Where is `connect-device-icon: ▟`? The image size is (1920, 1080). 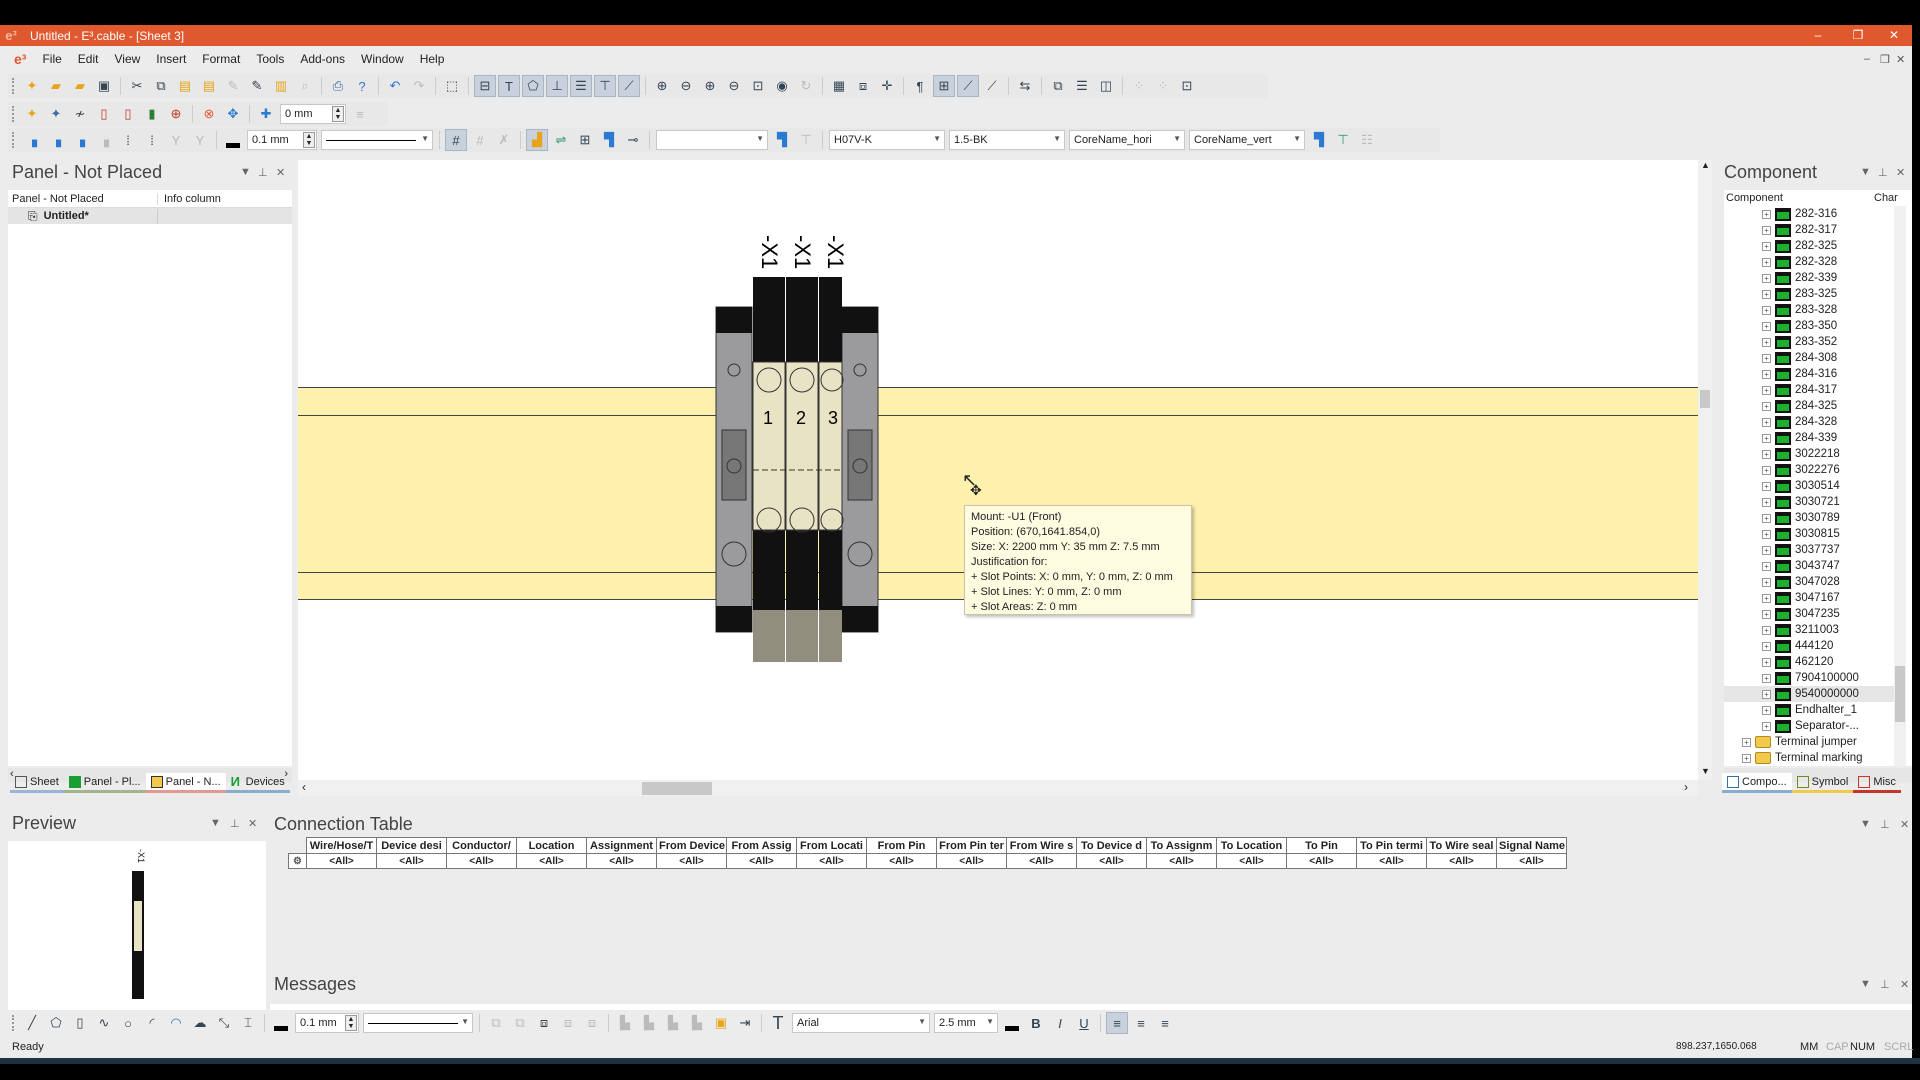
connect-device-icon: ▟ is located at coordinates (537, 140).